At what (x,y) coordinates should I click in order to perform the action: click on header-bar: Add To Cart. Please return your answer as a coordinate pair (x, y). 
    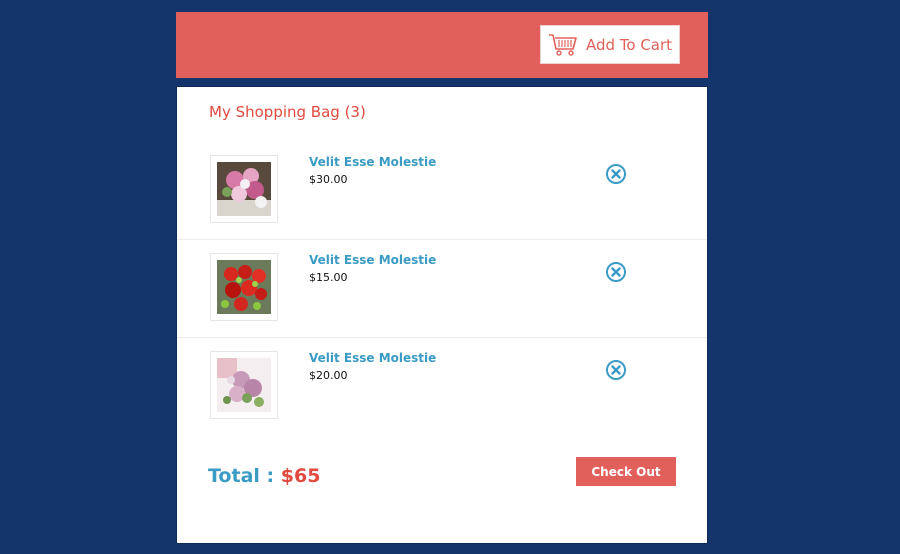
    Looking at the image, I should click on (442, 45).